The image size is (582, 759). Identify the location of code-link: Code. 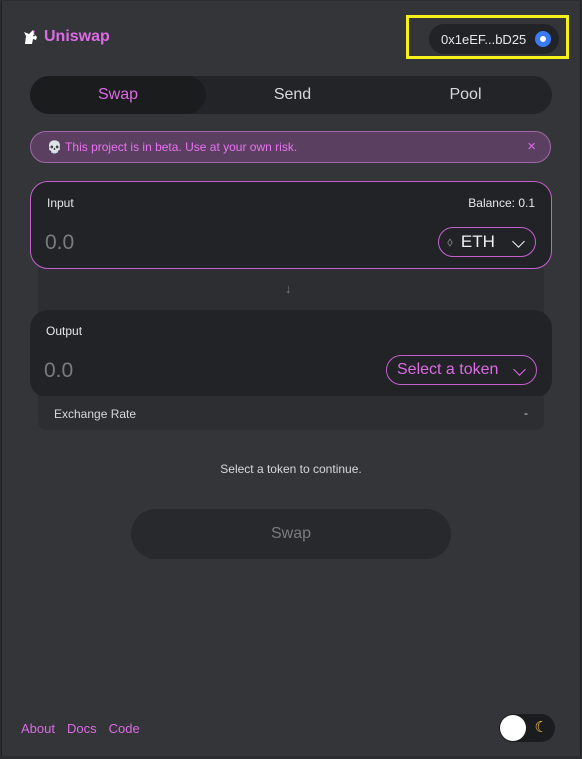
(124, 728).